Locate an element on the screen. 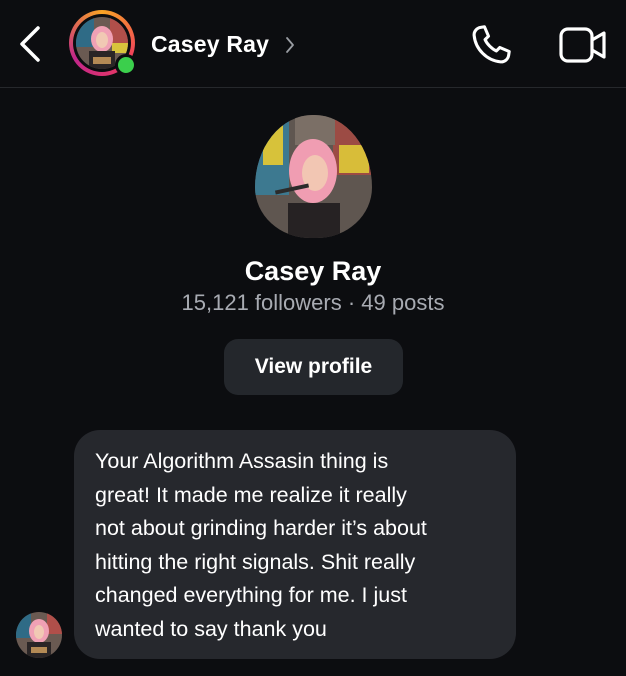 This screenshot has height=676, width=626. chevron-right-icon is located at coordinates (290, 45).